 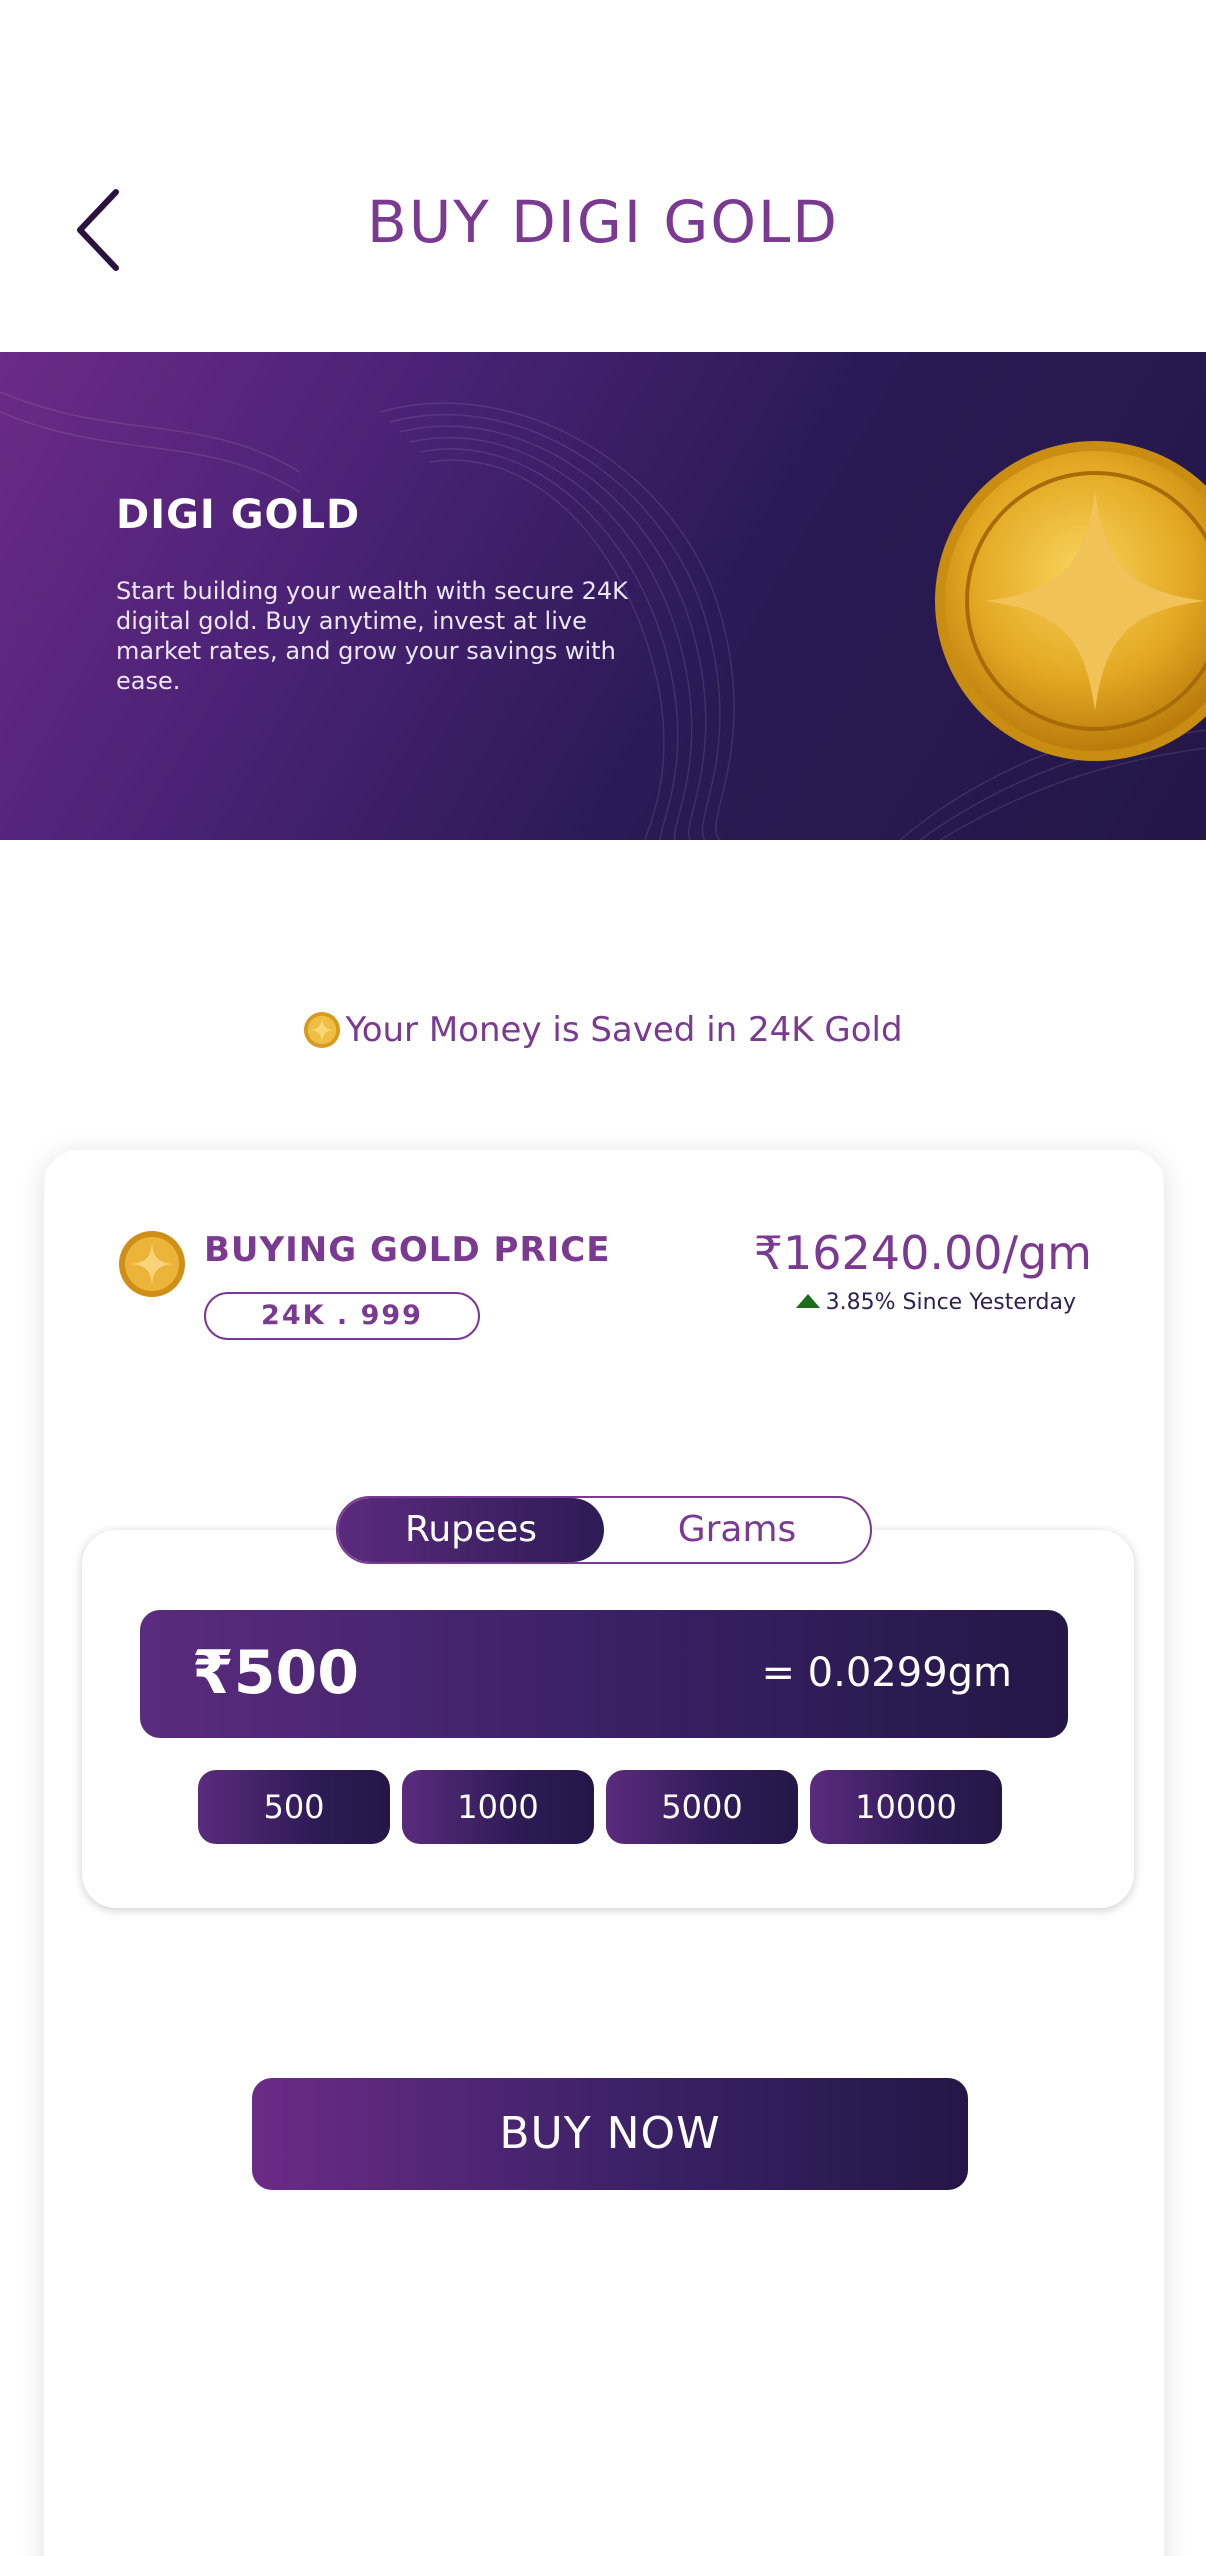 I want to click on saved-in-gold-note: Your Money is Saved in 24K Gold, so click(x=603, y=1030).